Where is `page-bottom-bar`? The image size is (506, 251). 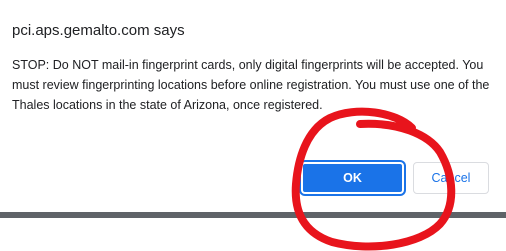 page-bottom-bar is located at coordinates (253, 215).